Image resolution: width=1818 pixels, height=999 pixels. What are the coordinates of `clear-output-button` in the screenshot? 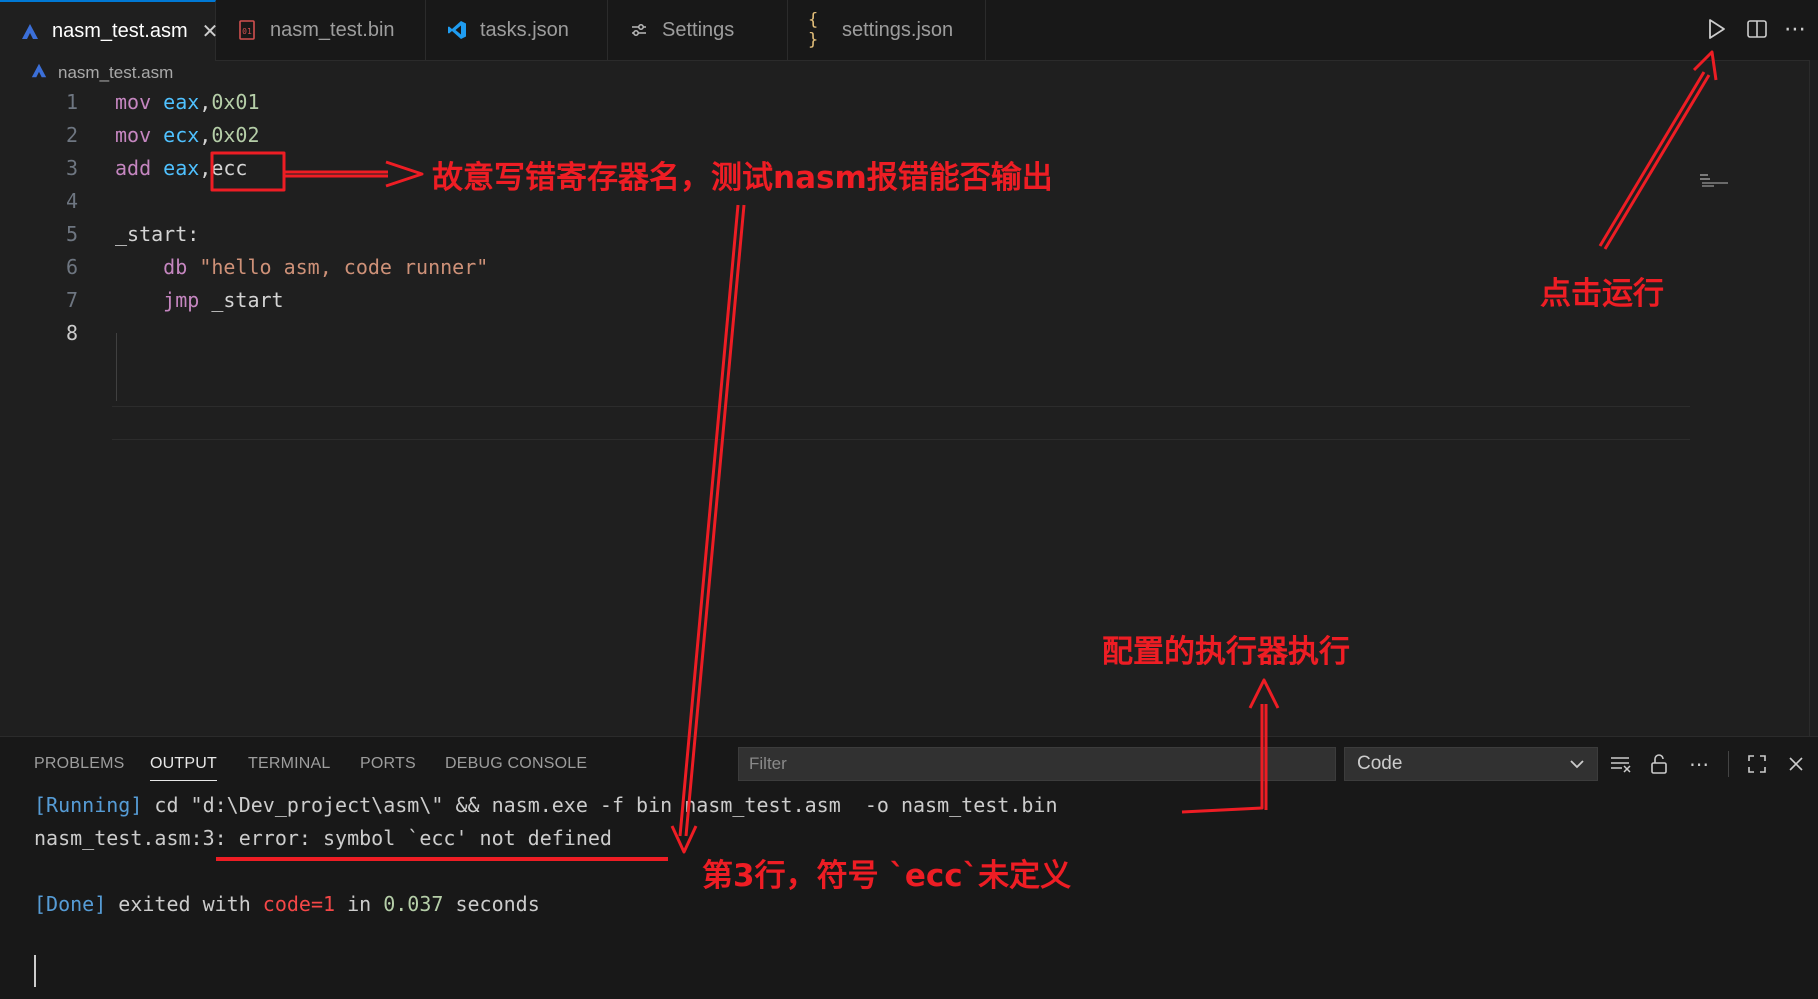 It's located at (1621, 764).